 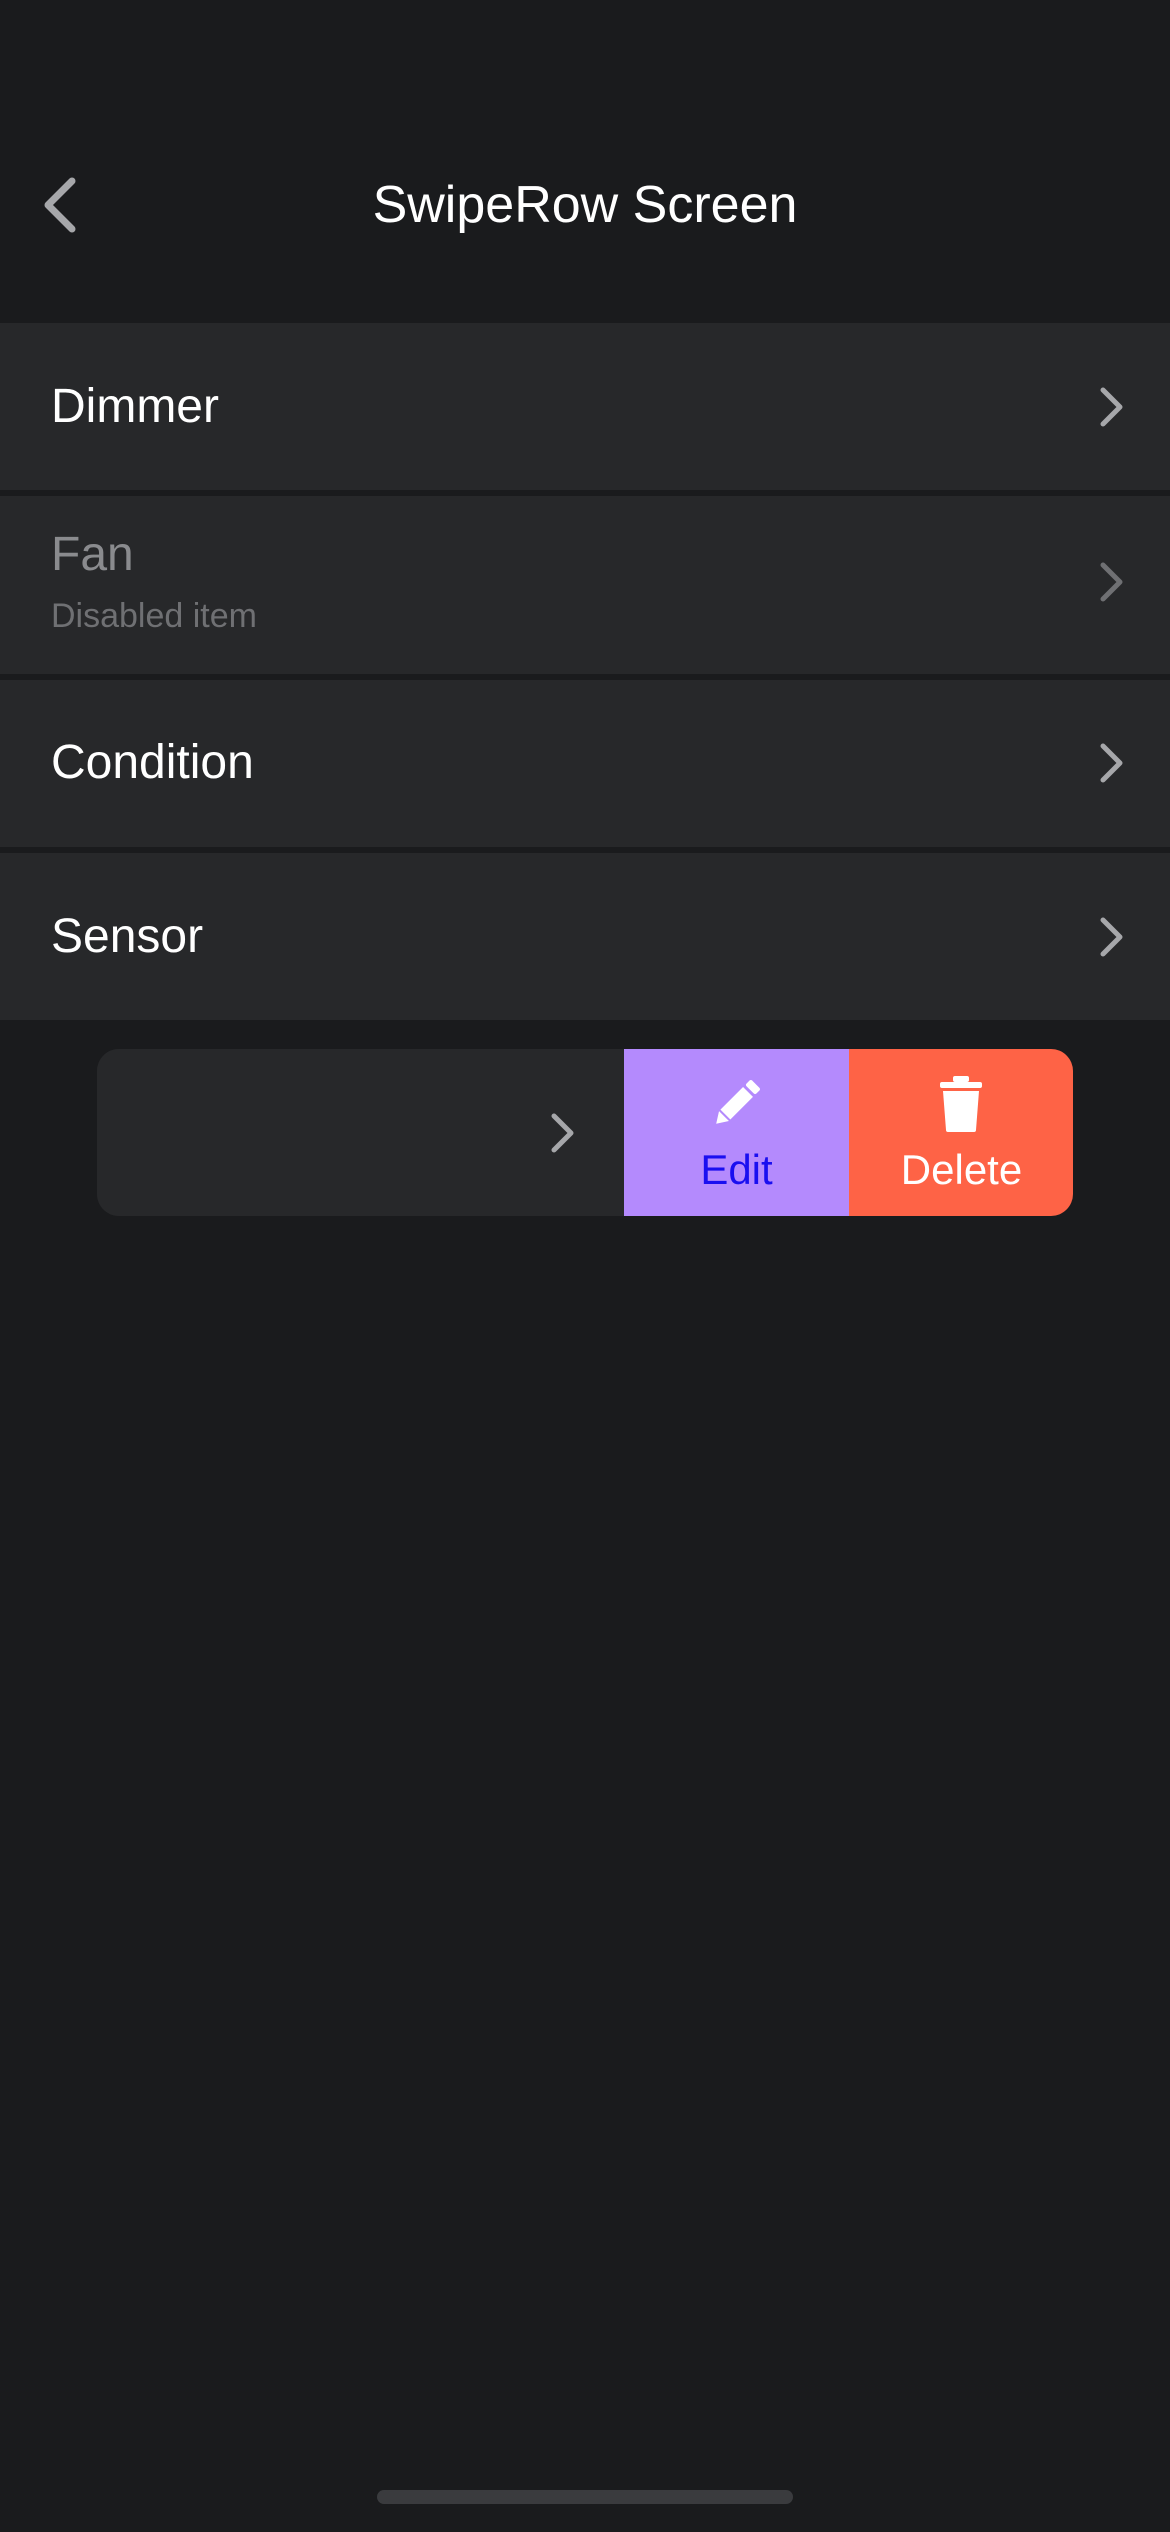 What do you see at coordinates (360, 1132) in the screenshot?
I see `swipe-row-front` at bounding box center [360, 1132].